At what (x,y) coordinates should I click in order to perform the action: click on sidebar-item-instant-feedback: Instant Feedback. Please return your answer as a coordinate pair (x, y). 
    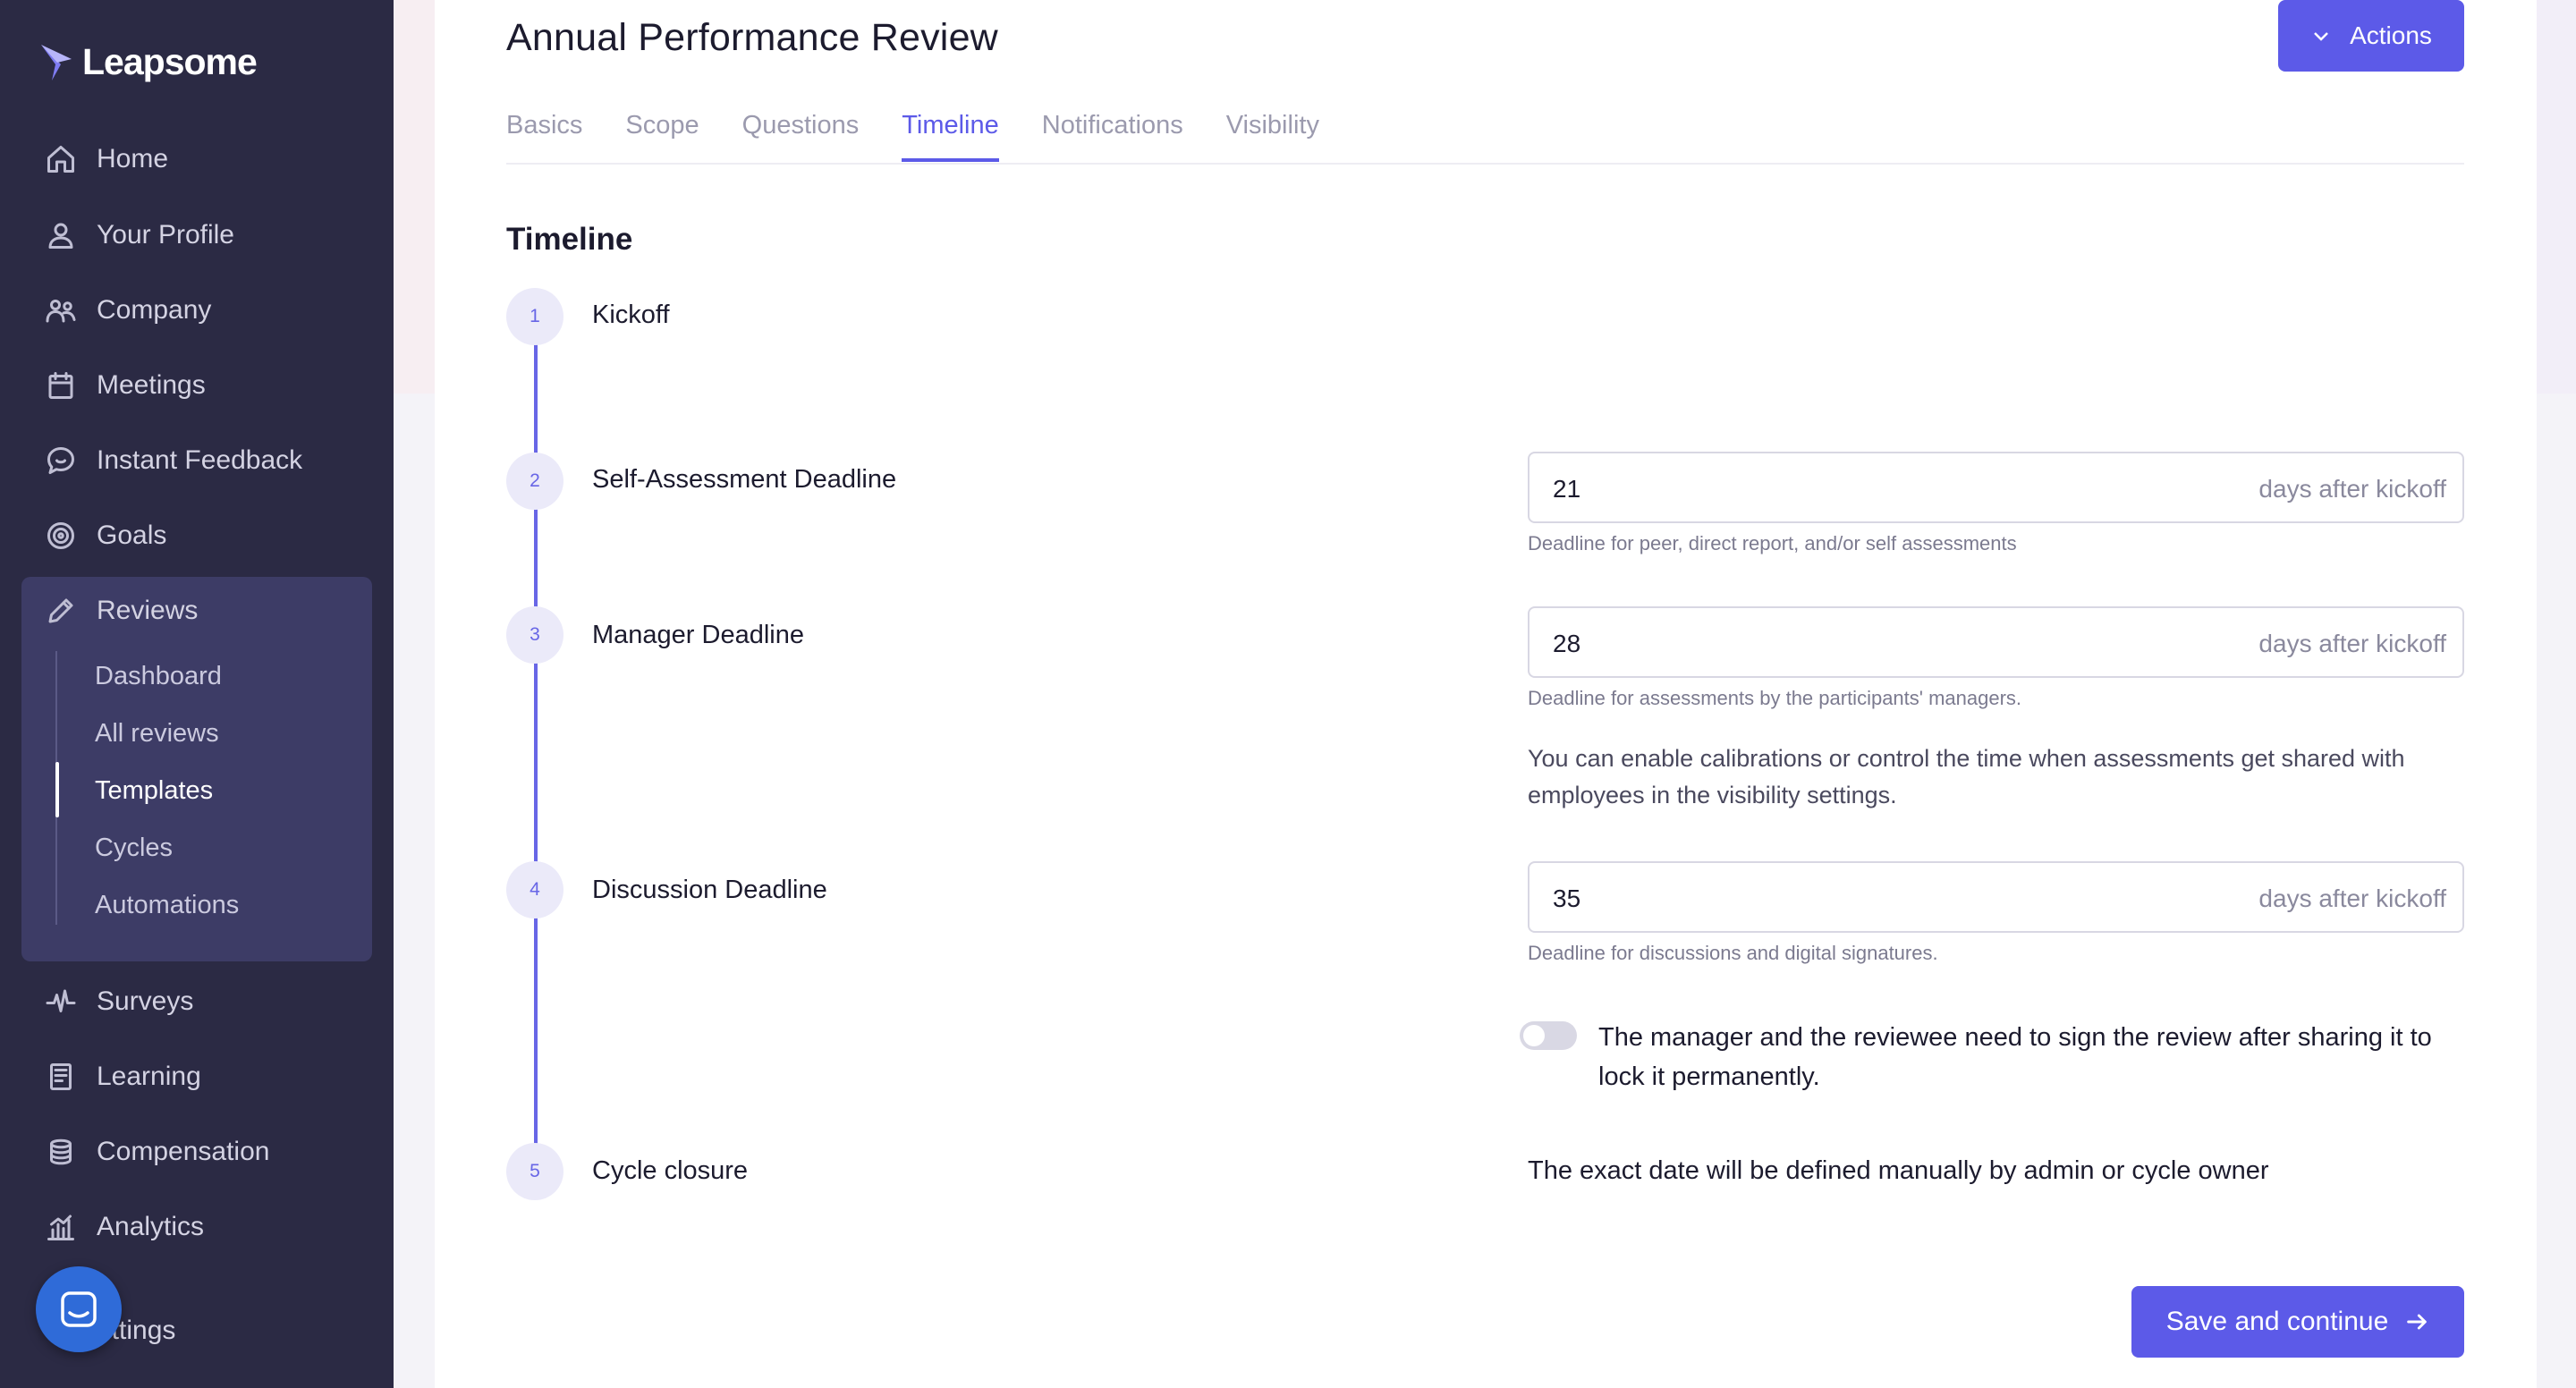
    Looking at the image, I should click on (173, 461).